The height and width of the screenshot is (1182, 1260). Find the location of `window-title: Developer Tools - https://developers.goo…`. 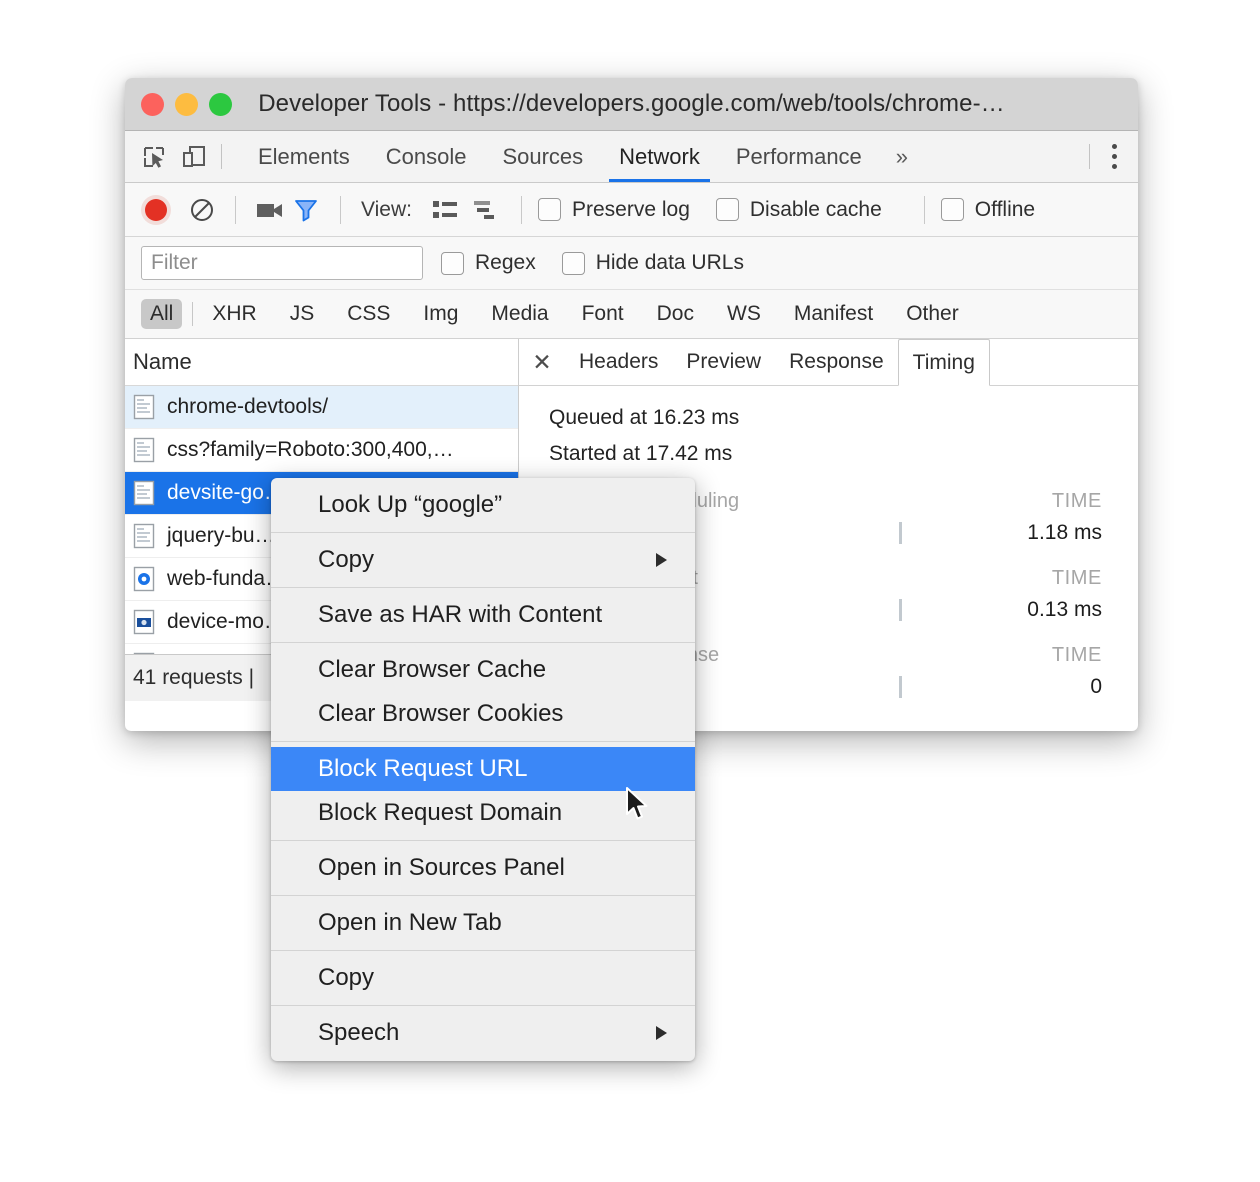

window-title: Developer Tools - https://developers.goo… is located at coordinates (631, 103).